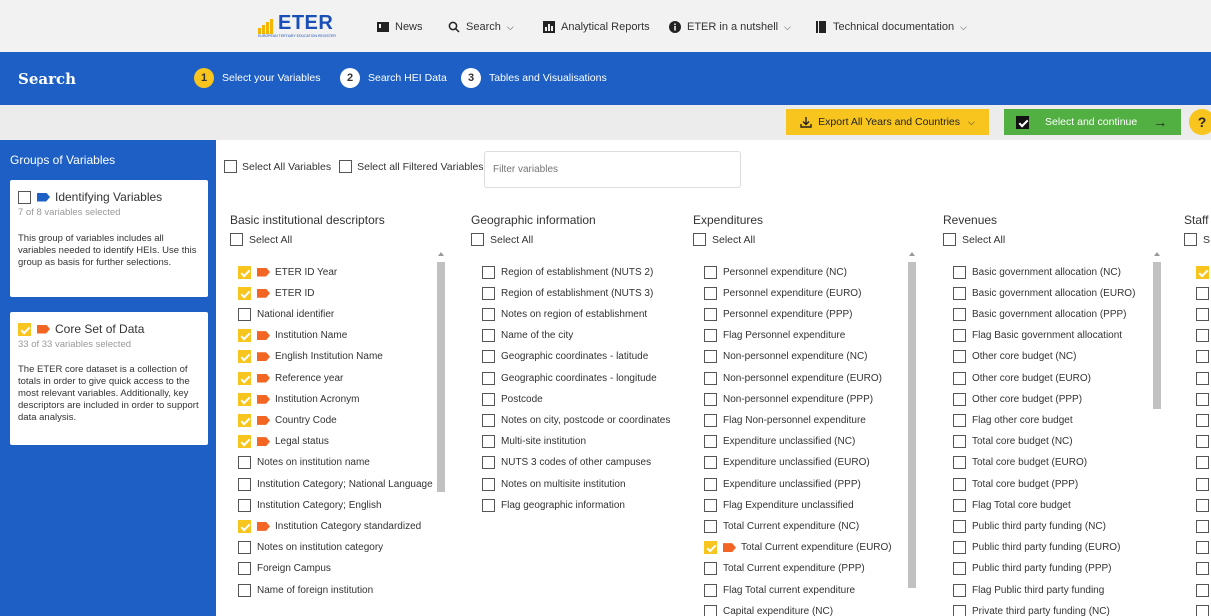  What do you see at coordinates (310, 548) in the screenshot?
I see `variable-item: Notes on institution category` at bounding box center [310, 548].